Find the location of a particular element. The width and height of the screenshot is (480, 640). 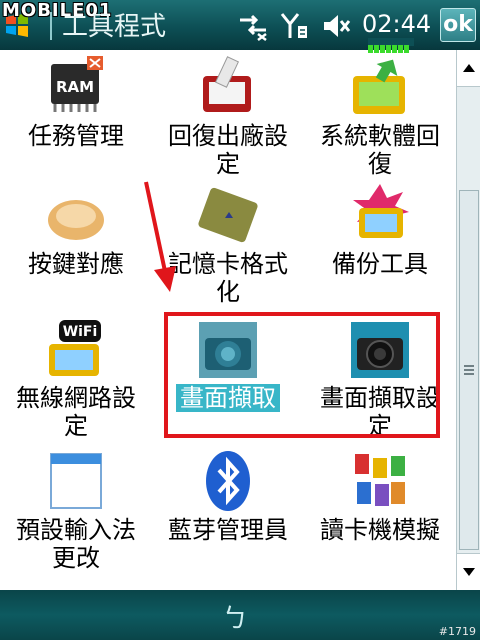

connectivity-icon is located at coordinates (253, 27).